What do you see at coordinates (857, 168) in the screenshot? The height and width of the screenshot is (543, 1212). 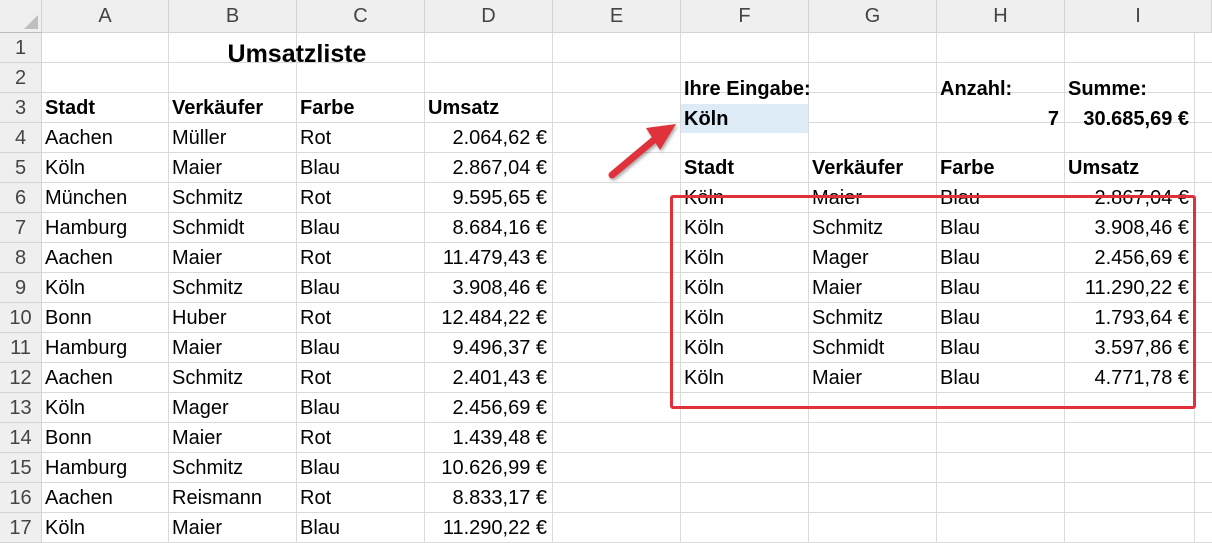 I see `result-header-verkäufer: Verkäufer` at bounding box center [857, 168].